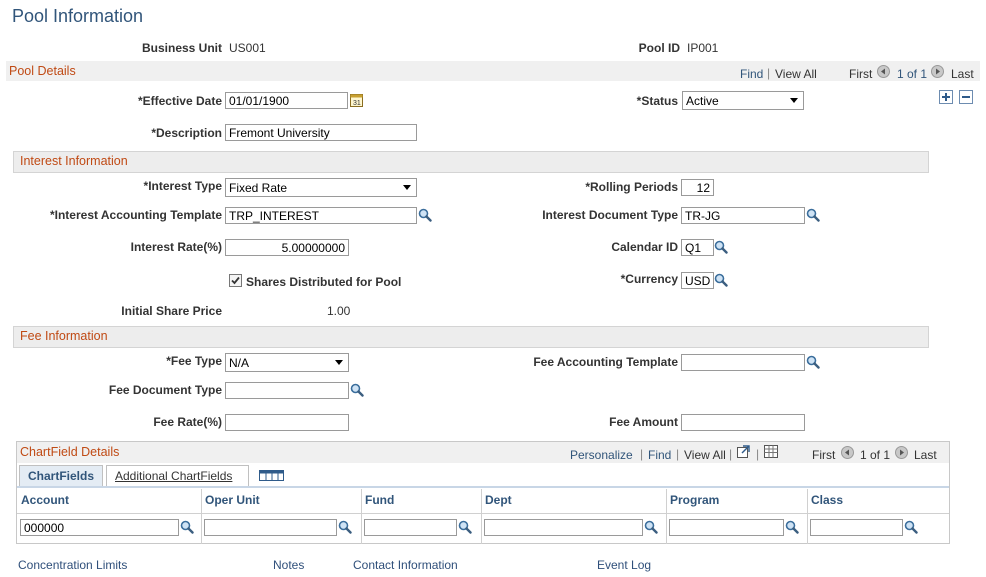  I want to click on status-select: Active, so click(743, 100).